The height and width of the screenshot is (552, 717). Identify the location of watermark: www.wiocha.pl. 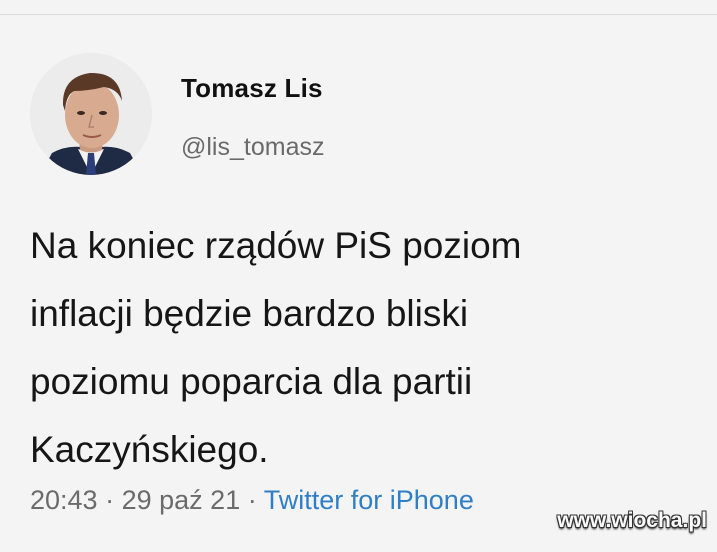
(632, 520).